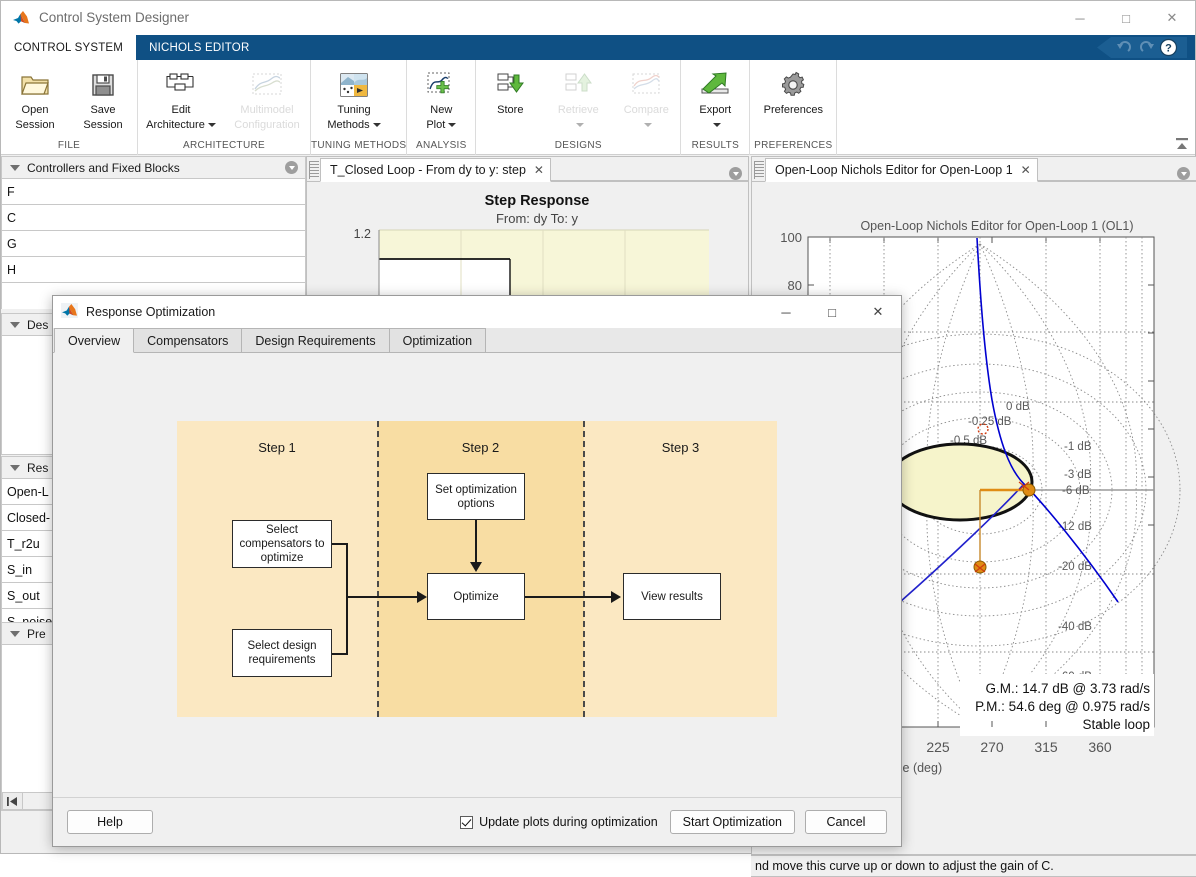  Describe the element at coordinates (1062, 706) in the screenshot. I see `svg-text: P.M.: 54.6 deg @ 0.975 rad/s` at that location.